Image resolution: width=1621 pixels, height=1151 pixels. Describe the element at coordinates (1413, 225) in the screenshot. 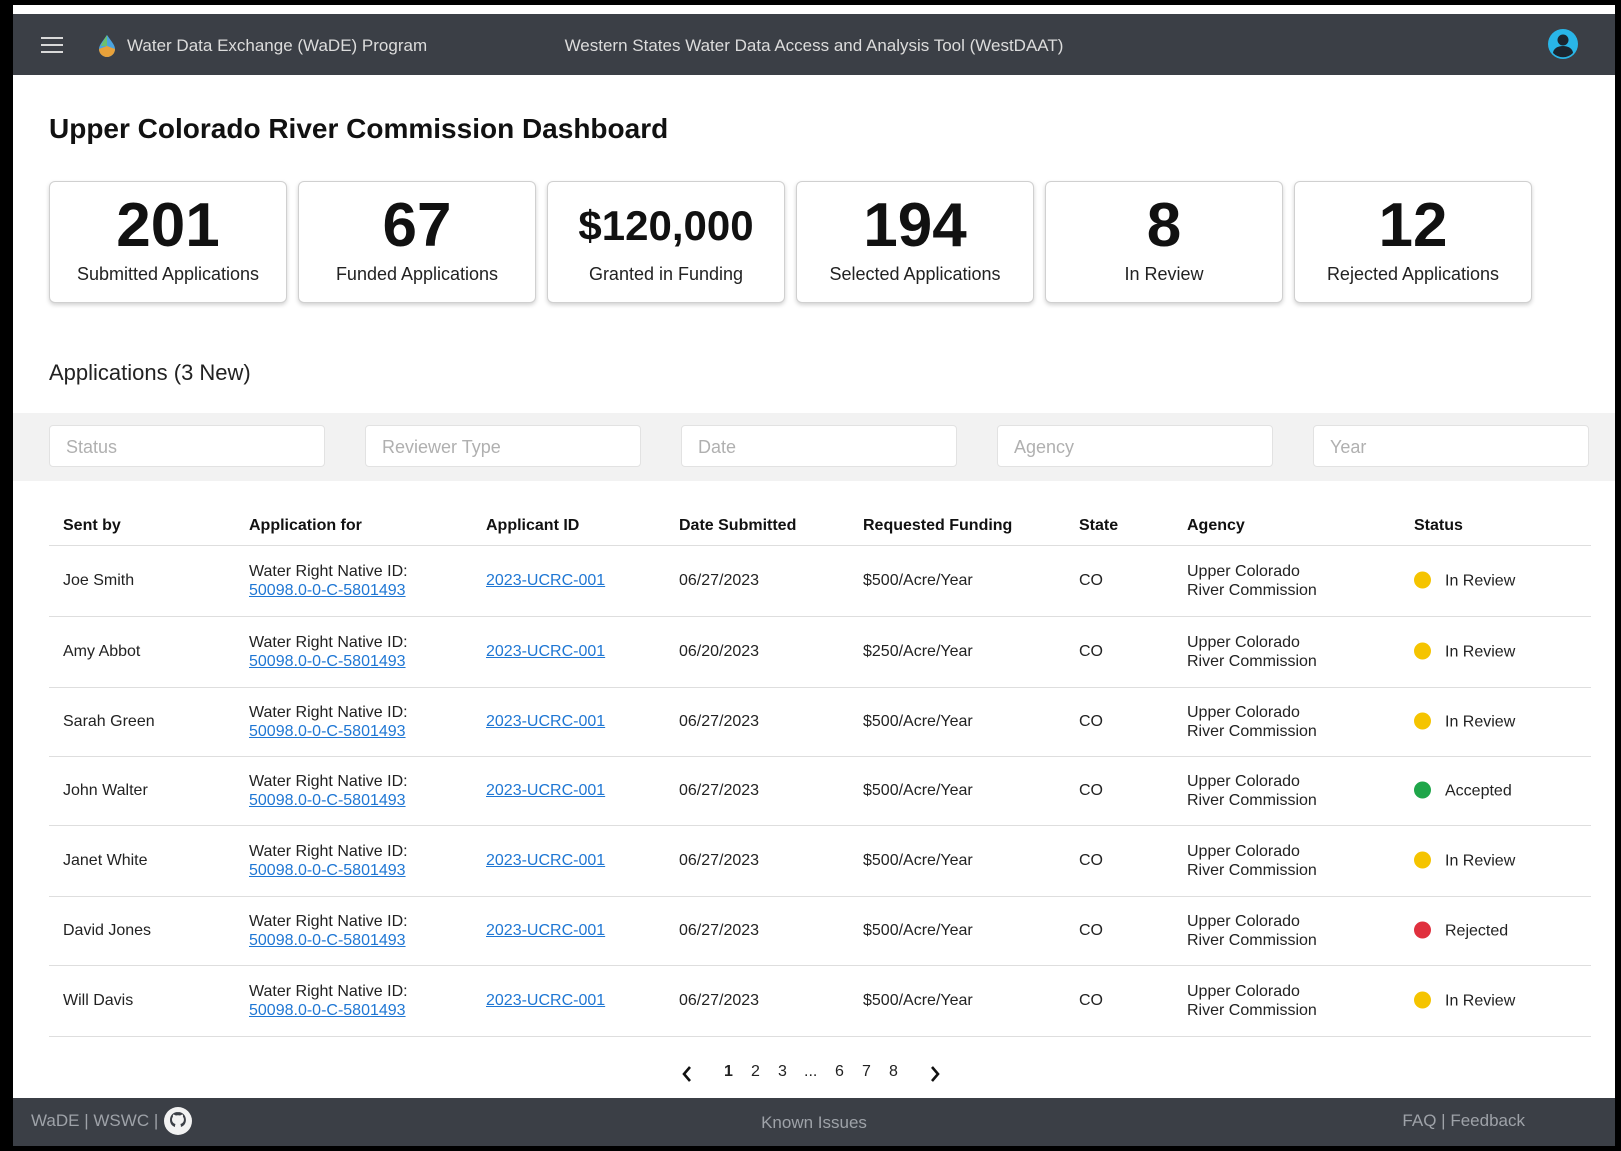

I see `stat-value: 12` at that location.